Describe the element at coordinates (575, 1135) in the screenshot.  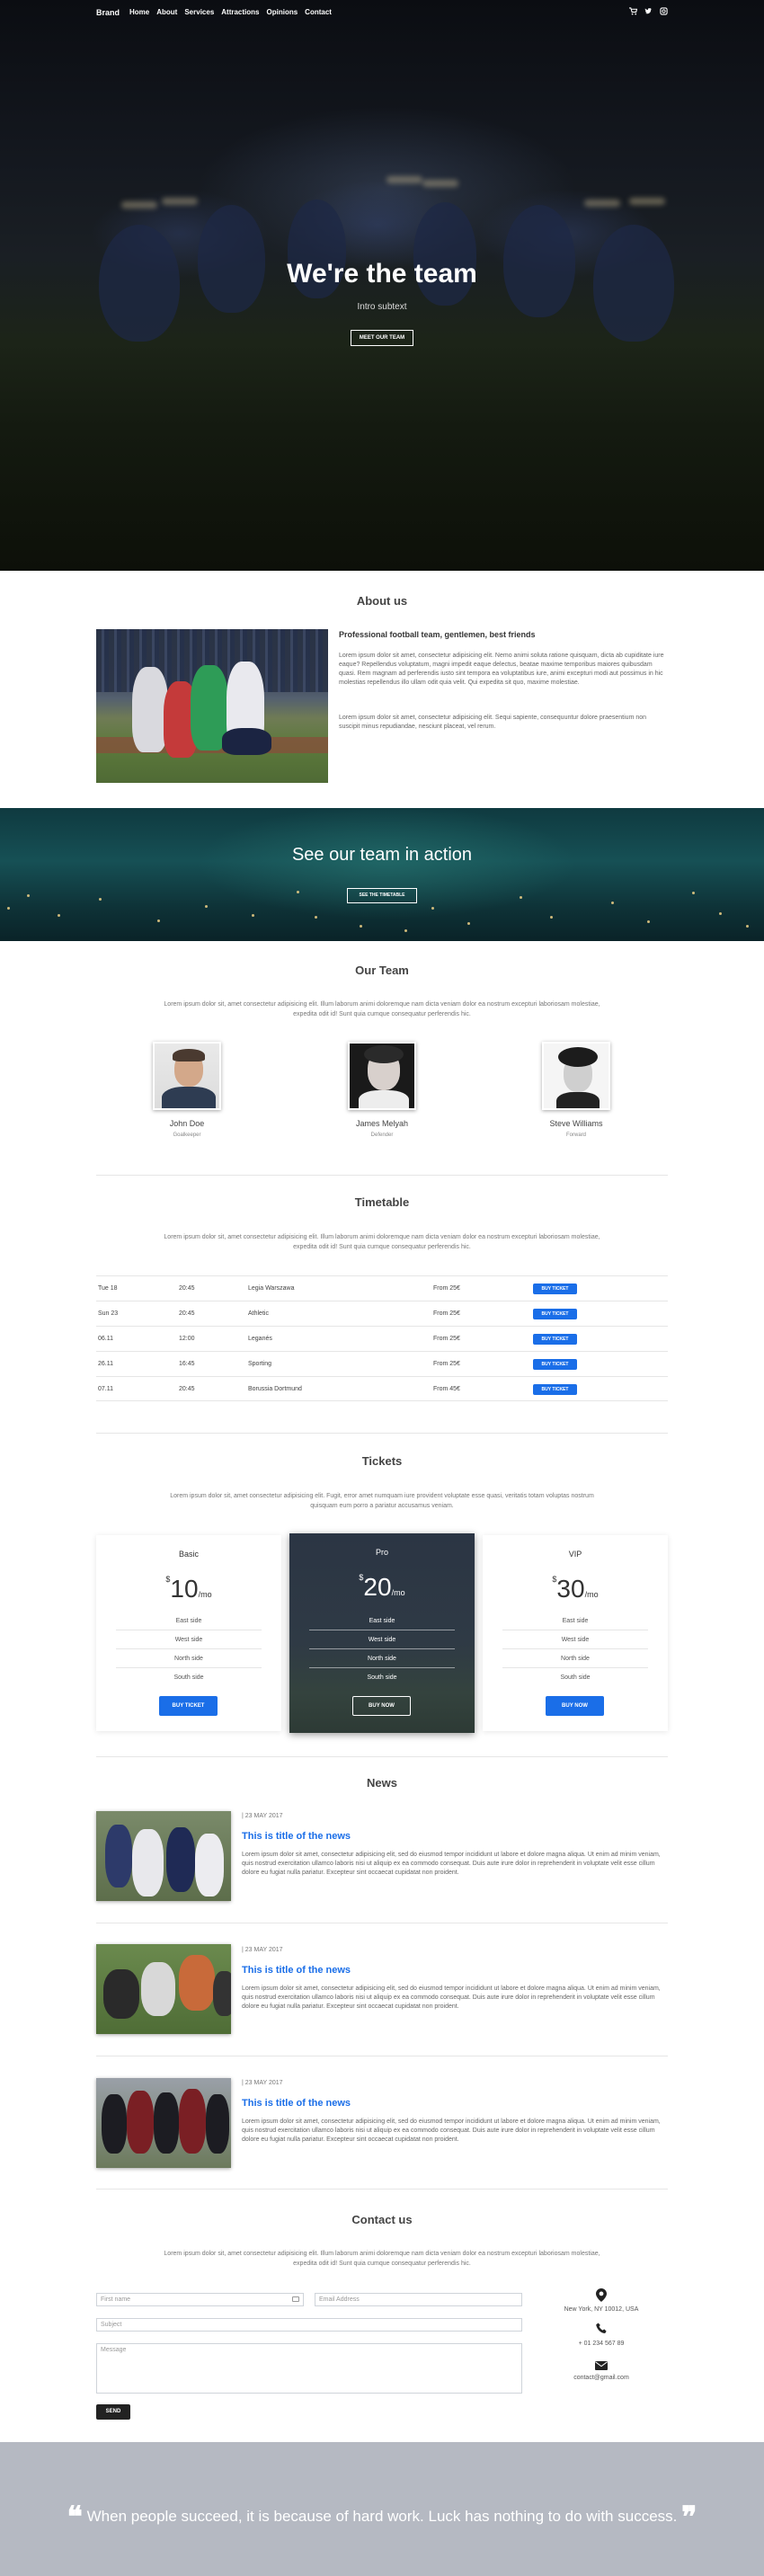
I see `member-role: Forward` at that location.